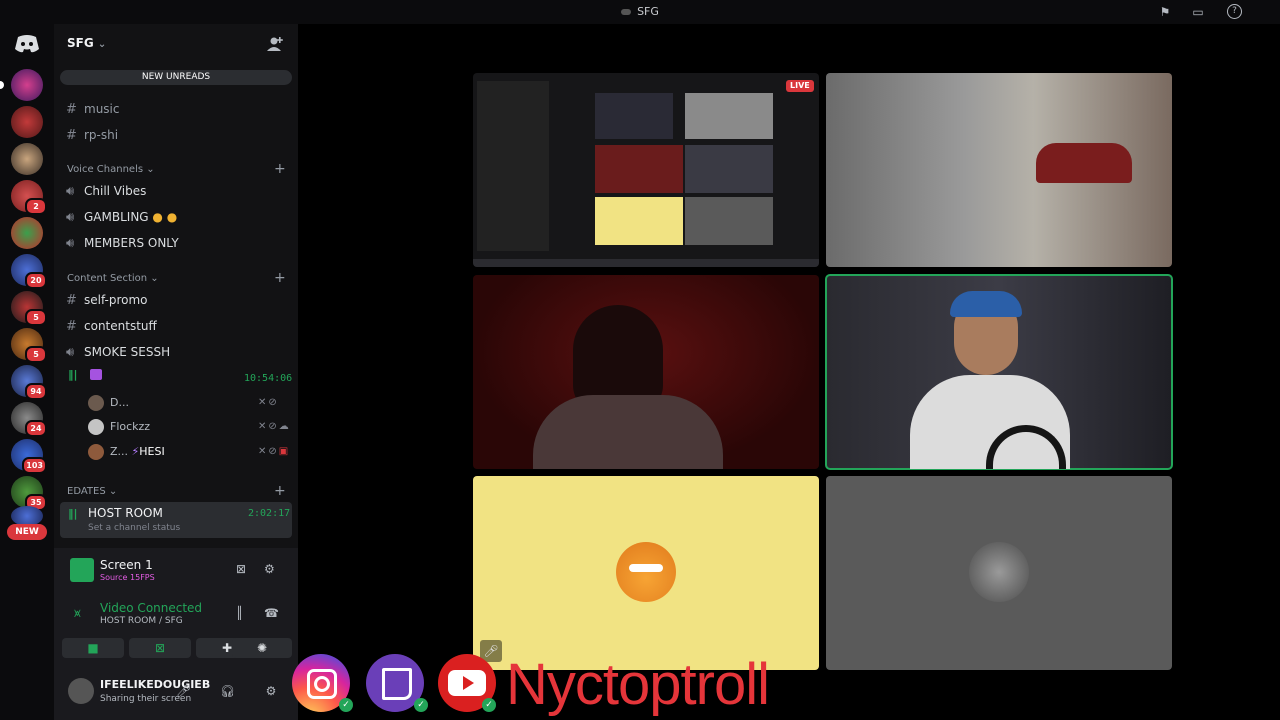 The width and height of the screenshot is (1280, 720). What do you see at coordinates (160, 648) in the screenshot?
I see `screen-share-button: ⊠` at bounding box center [160, 648].